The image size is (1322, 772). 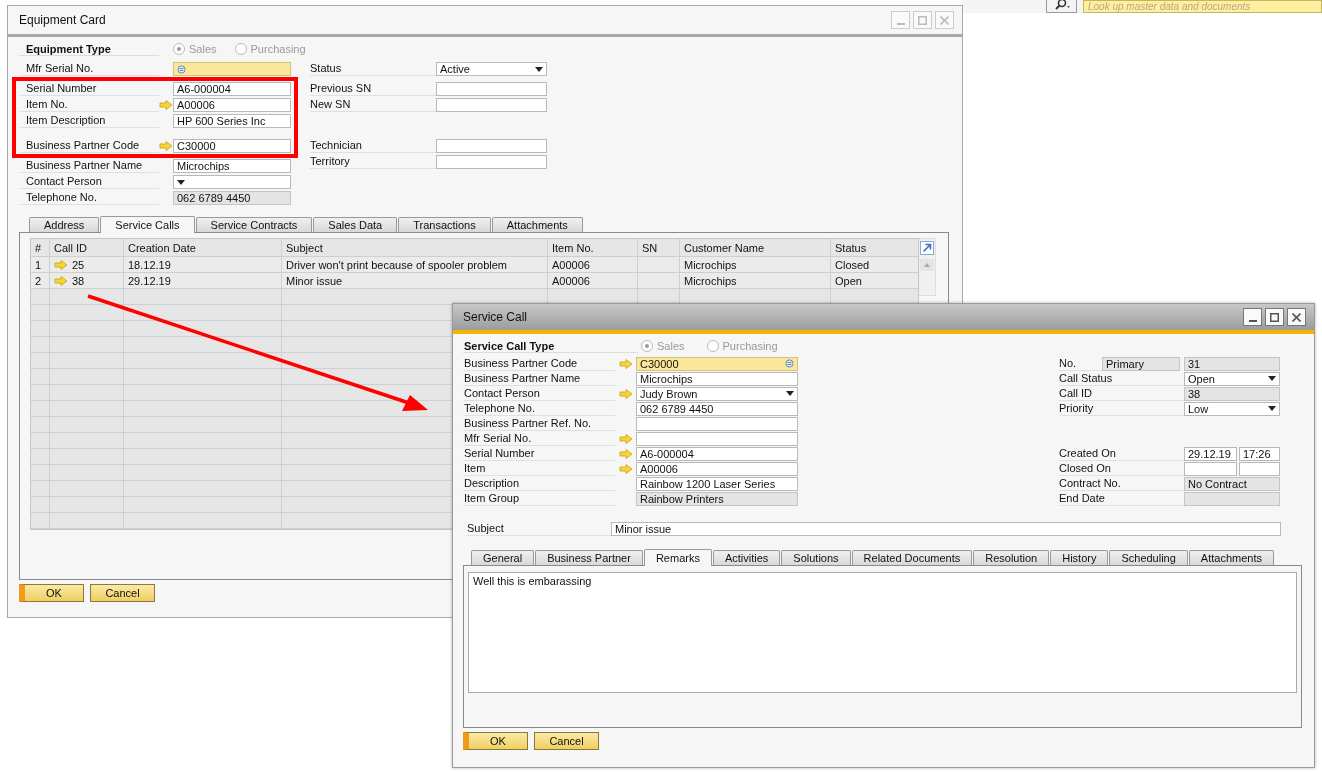 What do you see at coordinates (1259, 453) in the screenshot?
I see `text-field: 17:26` at bounding box center [1259, 453].